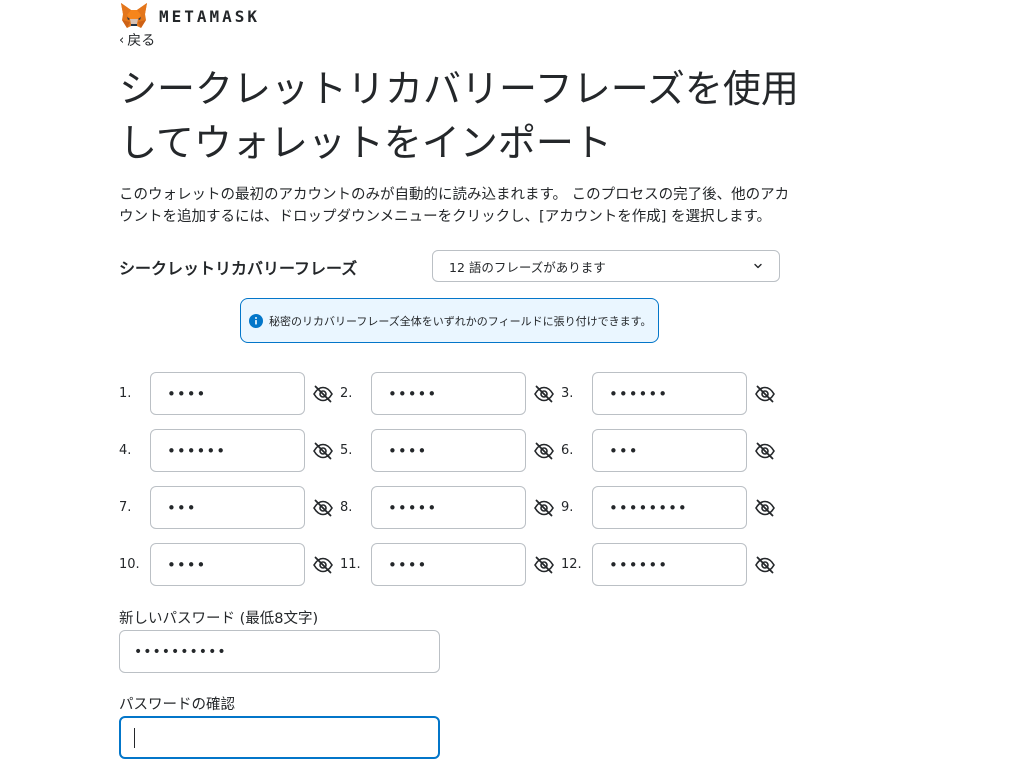 The width and height of the screenshot is (1024, 763). Describe the element at coordinates (238, 268) in the screenshot. I see `srp-label: シークレットリカバリーフレーズ` at that location.